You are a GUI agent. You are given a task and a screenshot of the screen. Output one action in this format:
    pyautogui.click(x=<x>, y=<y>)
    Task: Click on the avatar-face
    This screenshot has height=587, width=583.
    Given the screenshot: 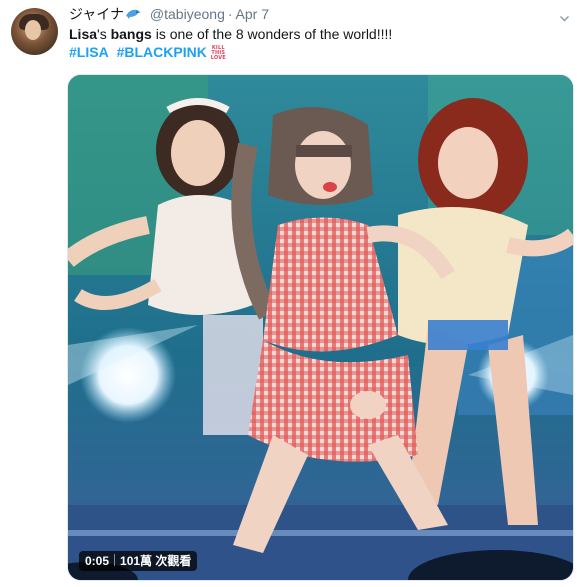 What is the action you would take?
    pyautogui.click(x=33, y=30)
    